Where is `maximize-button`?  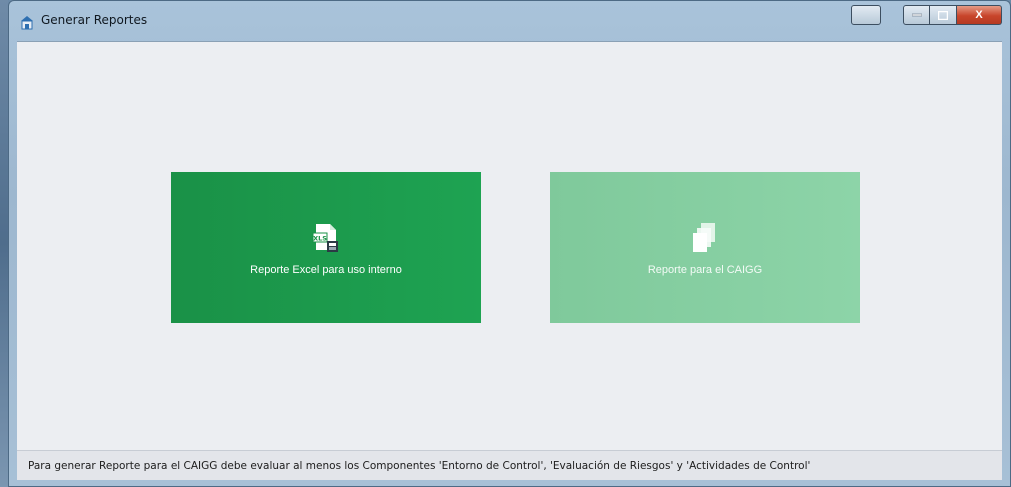
maximize-button is located at coordinates (943, 15).